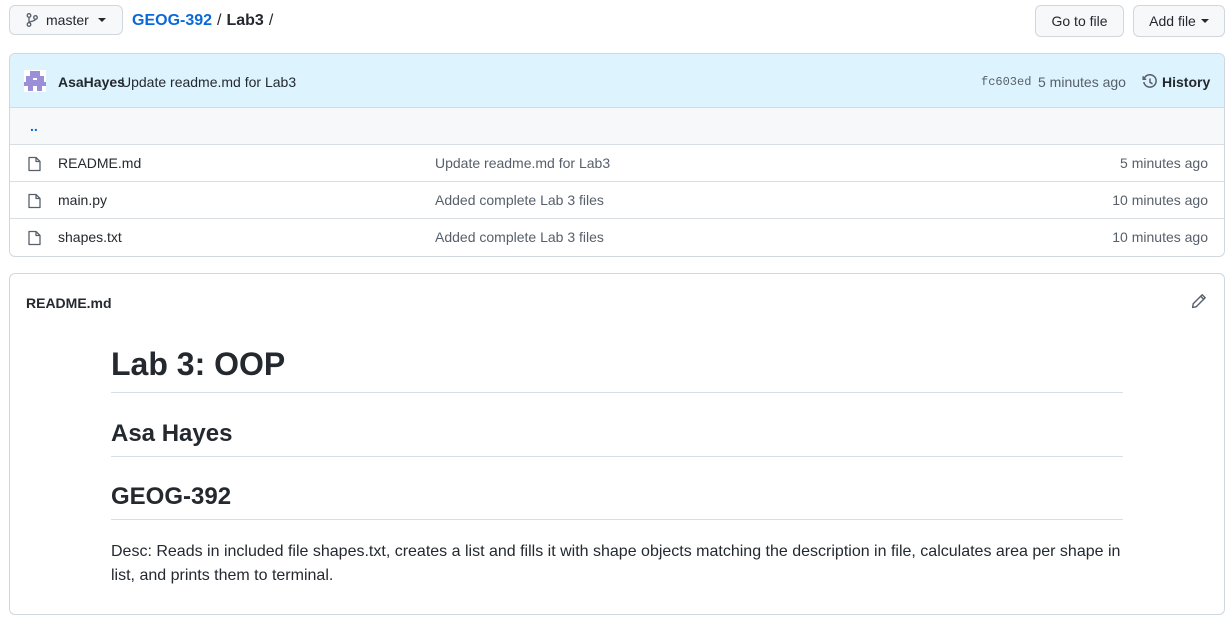 This screenshot has height=626, width=1232. I want to click on readme-filename: README.md, so click(69, 303).